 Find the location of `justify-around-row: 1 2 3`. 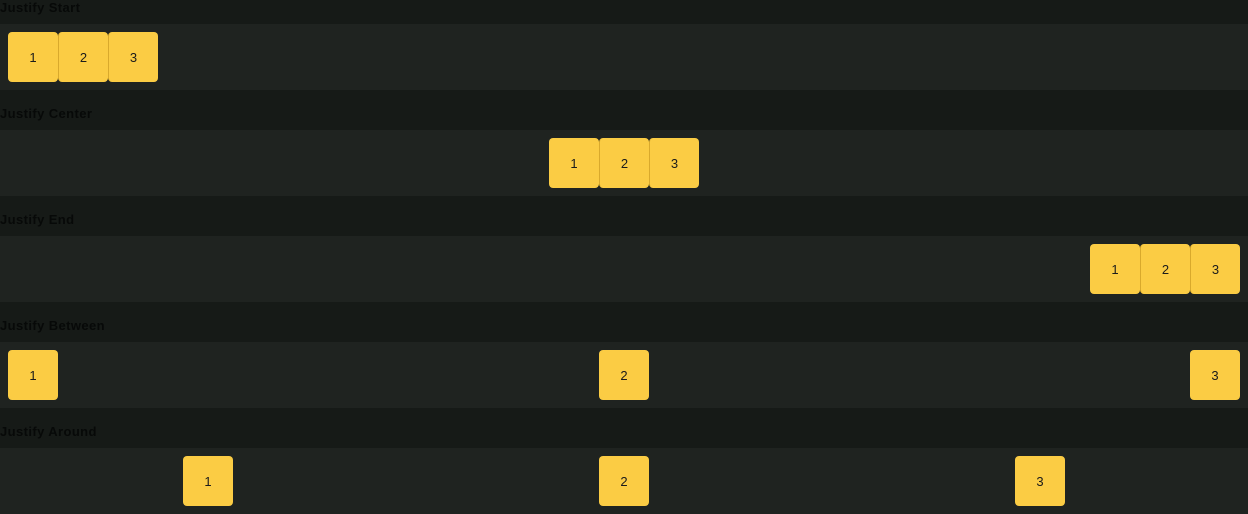

justify-around-row: 1 2 3 is located at coordinates (624, 481).